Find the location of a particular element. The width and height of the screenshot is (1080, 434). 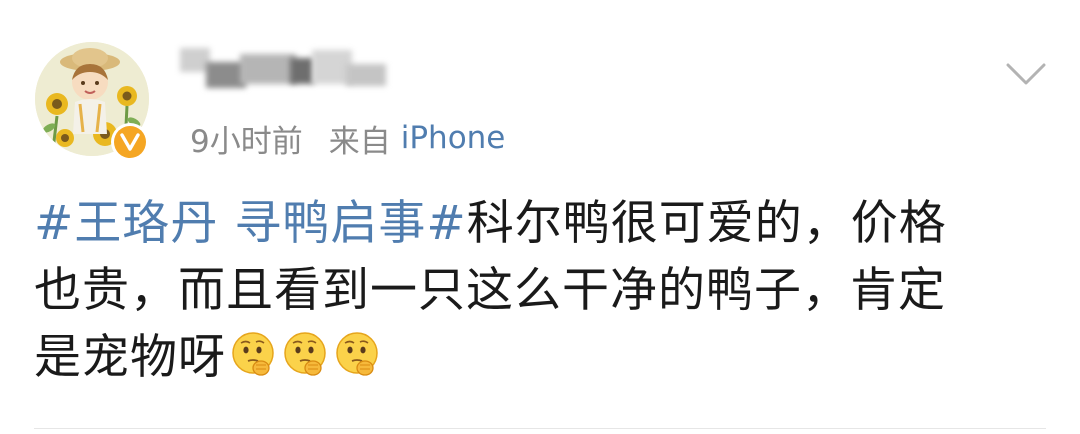

hashtag-link: #王珞丹 寻鸭启事# is located at coordinates (250, 223).